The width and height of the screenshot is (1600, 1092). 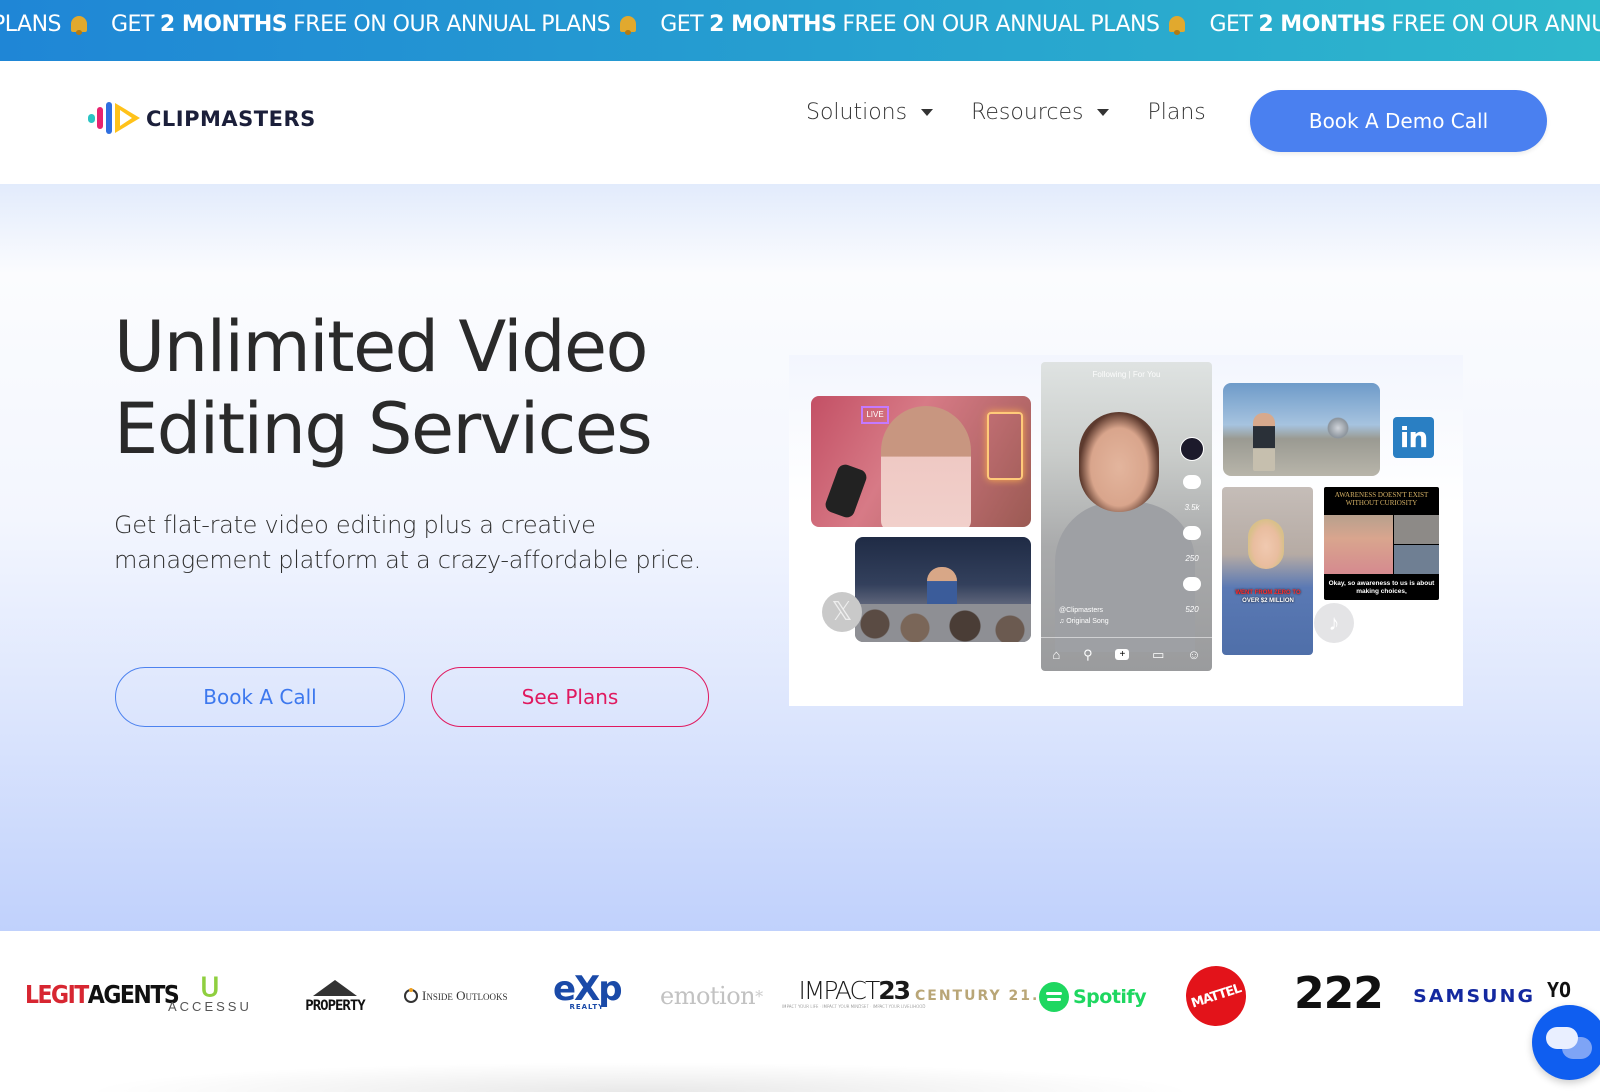 I want to click on logo-emotion: emotion *, so click(x=711, y=996).